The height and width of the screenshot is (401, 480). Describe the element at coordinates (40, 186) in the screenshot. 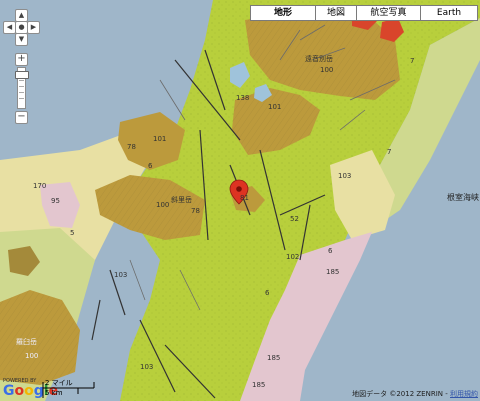

I see `unit-label: 170` at that location.